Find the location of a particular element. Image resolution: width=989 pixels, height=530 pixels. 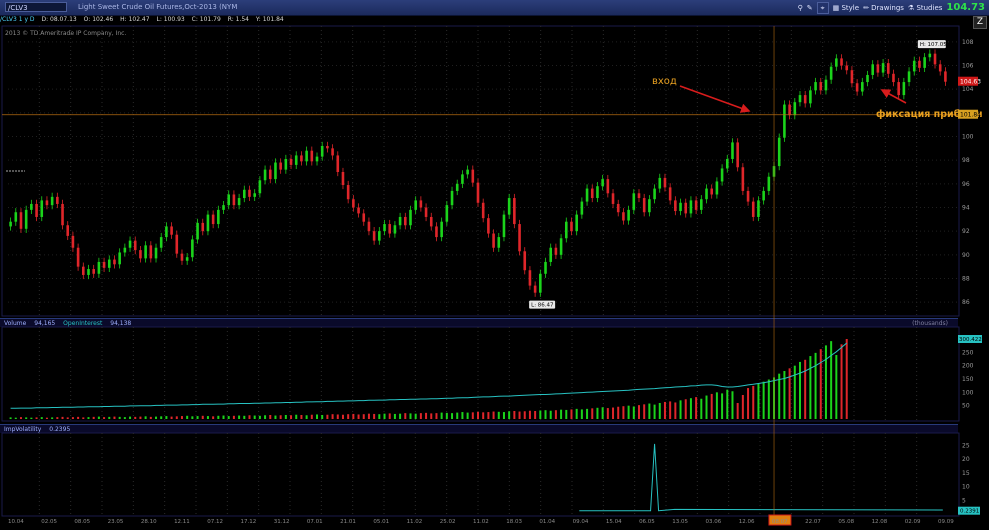

time-tick-label: 28.10 is located at coordinates (149, 522).